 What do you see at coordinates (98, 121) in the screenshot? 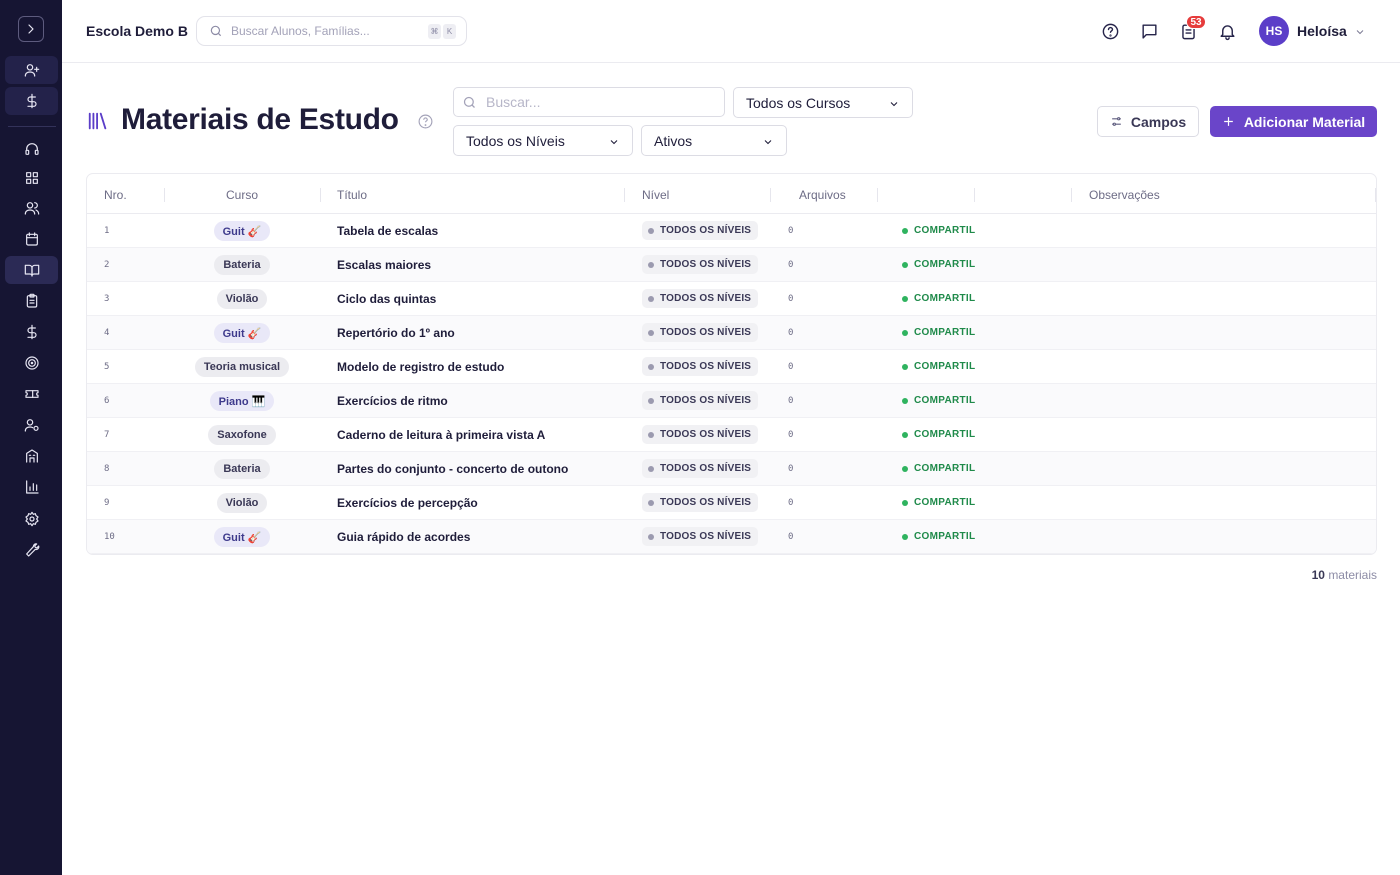
I see `library-icon` at bounding box center [98, 121].